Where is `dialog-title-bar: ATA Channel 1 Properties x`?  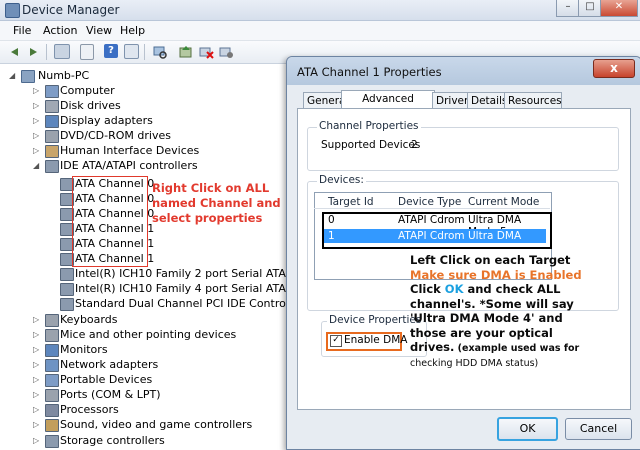
dialog-title-bar: ATA Channel 1 Properties x is located at coordinates (463, 71).